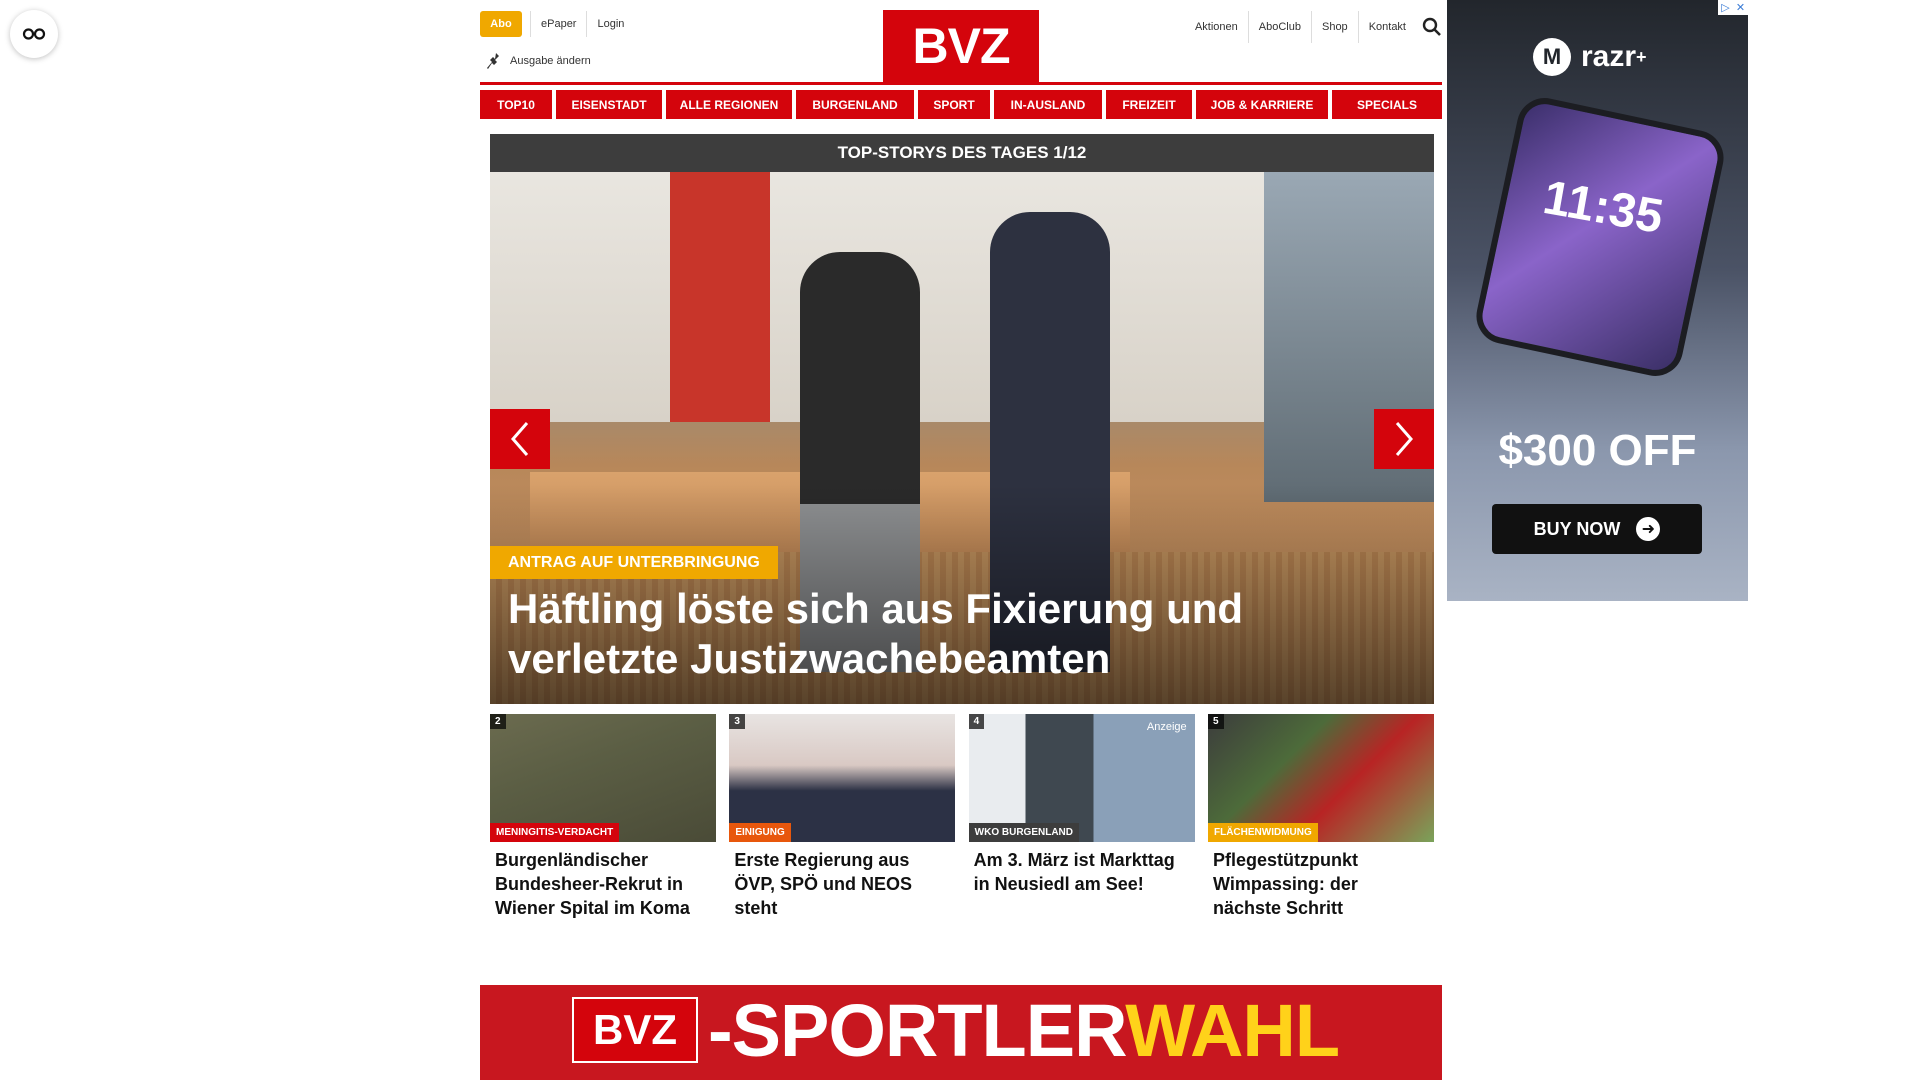 The image size is (1920, 1080). I want to click on banner-text-white: -SPORTLER, so click(917, 1030).